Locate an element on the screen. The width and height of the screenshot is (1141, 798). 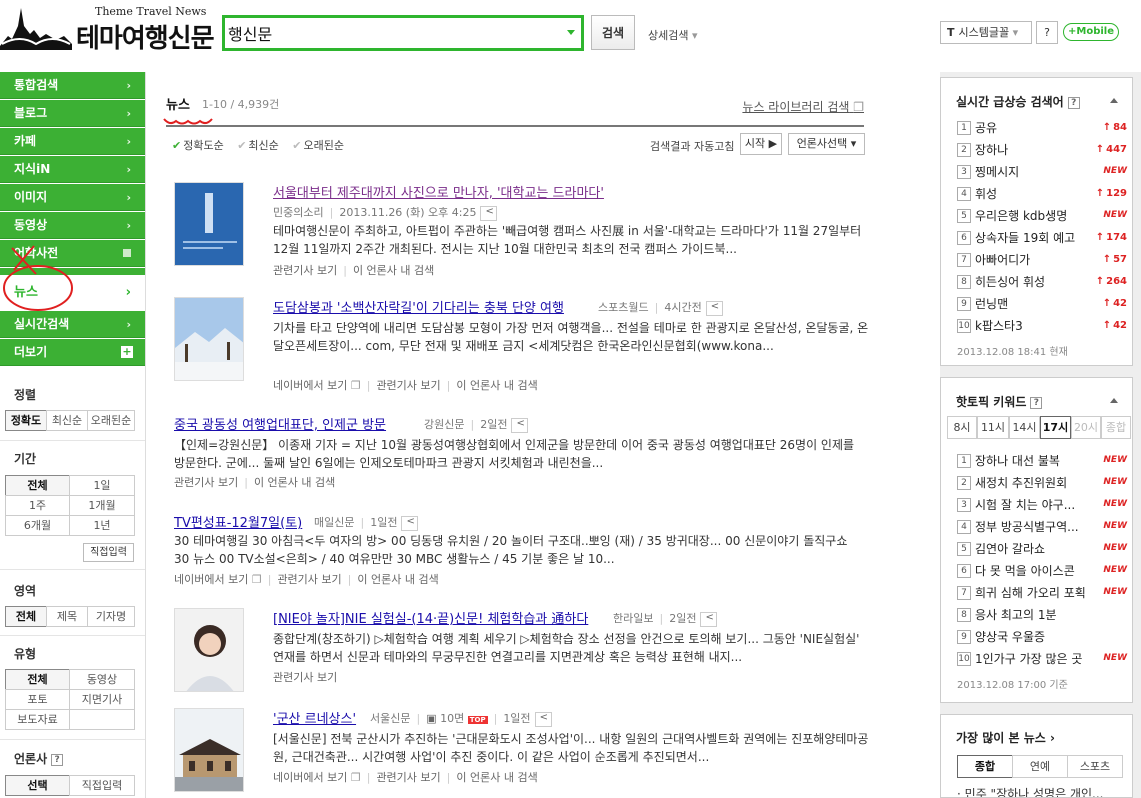
sort-oldest-option: 오래된순 is located at coordinates (318, 145).